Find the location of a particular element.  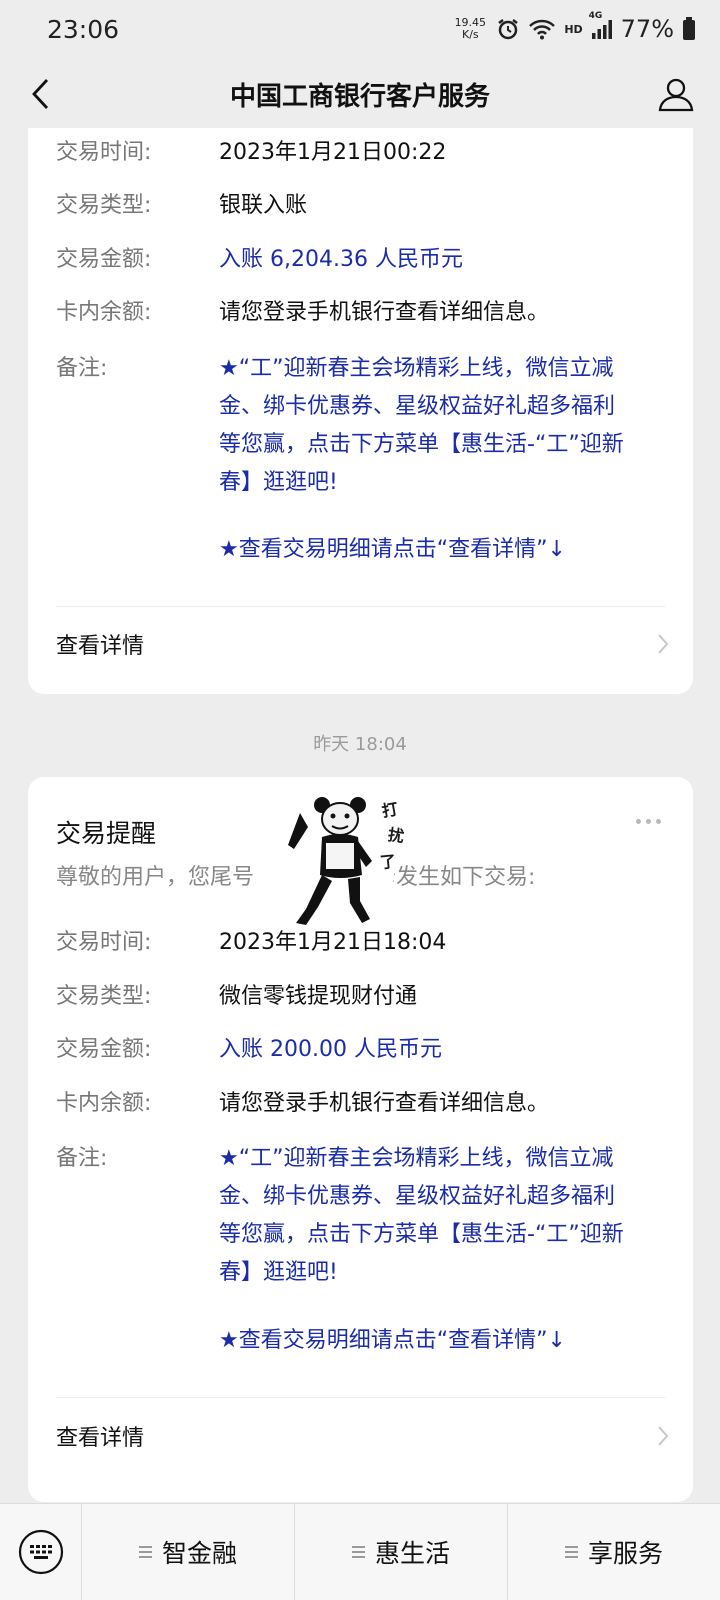

info-row-amount: 交易金额: 入账 200.00 人民币元 is located at coordinates (360, 1050).